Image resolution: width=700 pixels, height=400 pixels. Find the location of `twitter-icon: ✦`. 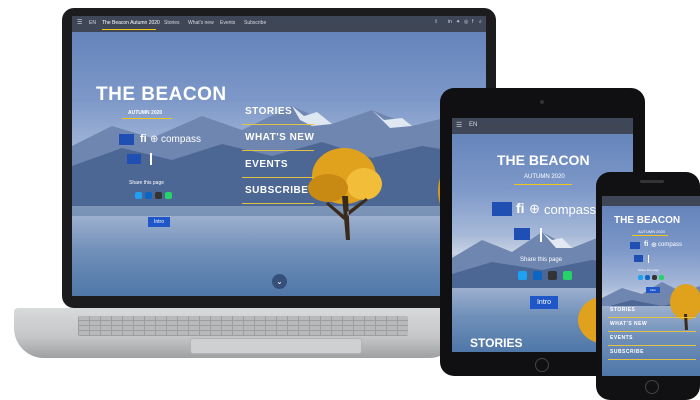

twitter-icon: ✦ is located at coordinates (458, 22).